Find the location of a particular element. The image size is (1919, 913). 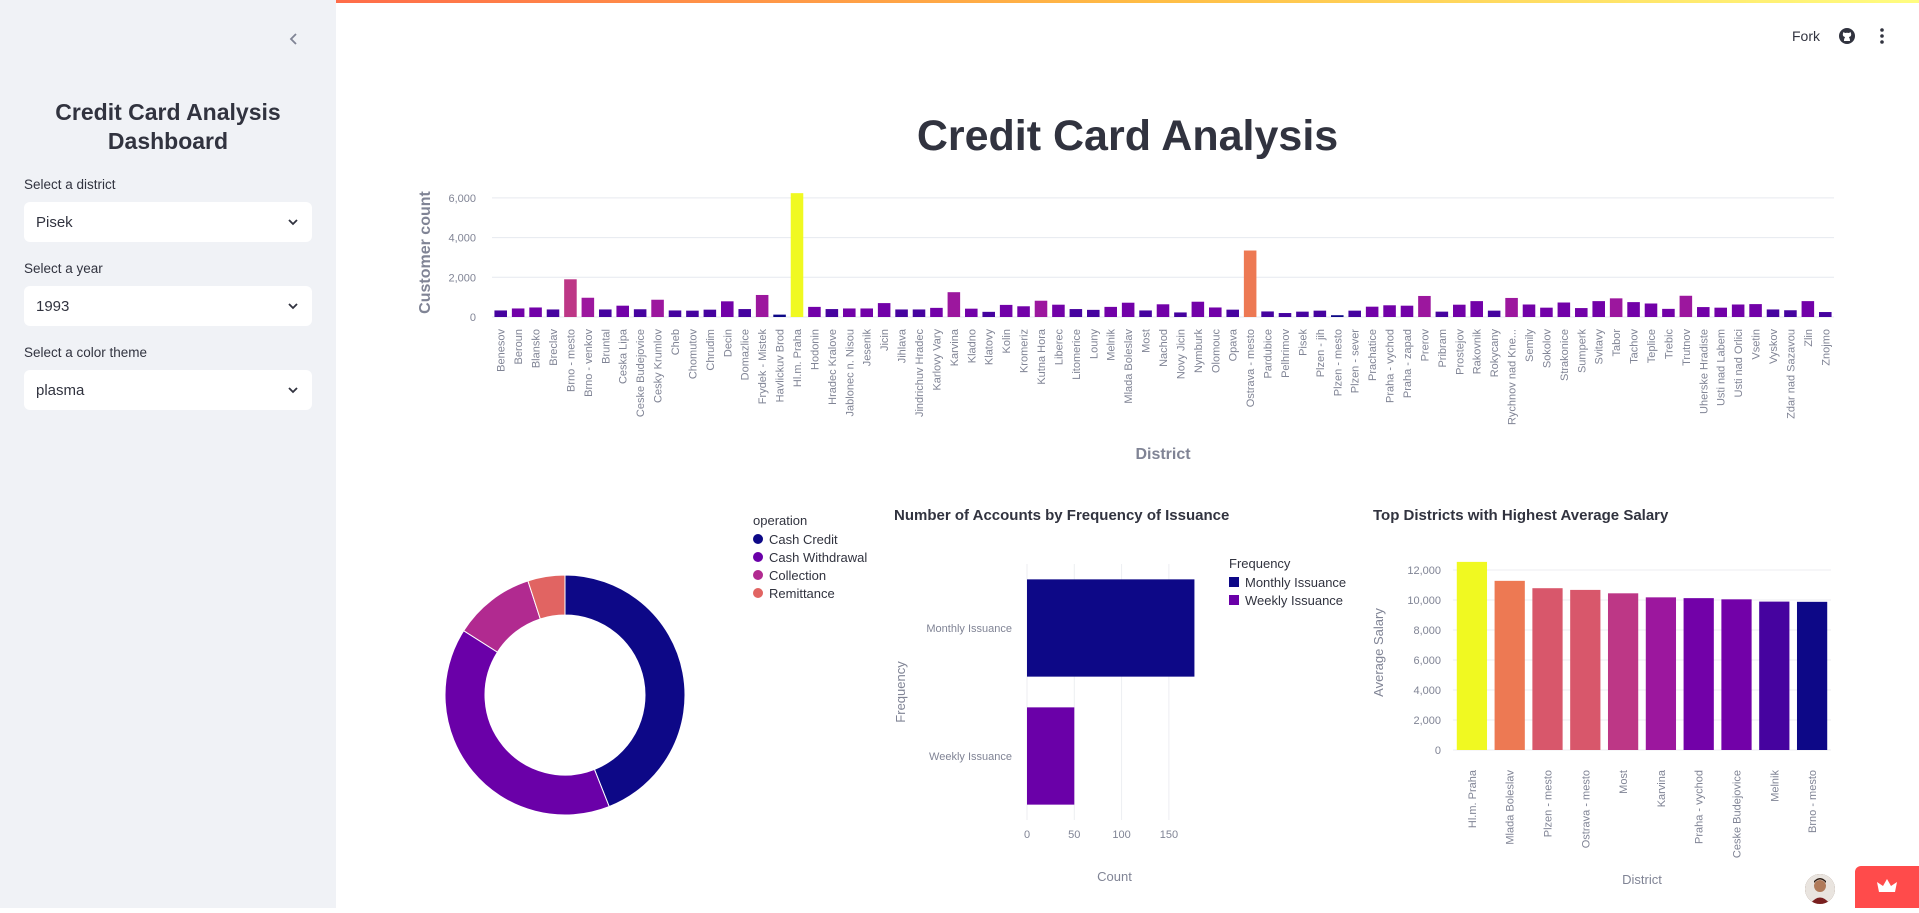

legend-item: Weekly Issuance is located at coordinates (1287, 600).